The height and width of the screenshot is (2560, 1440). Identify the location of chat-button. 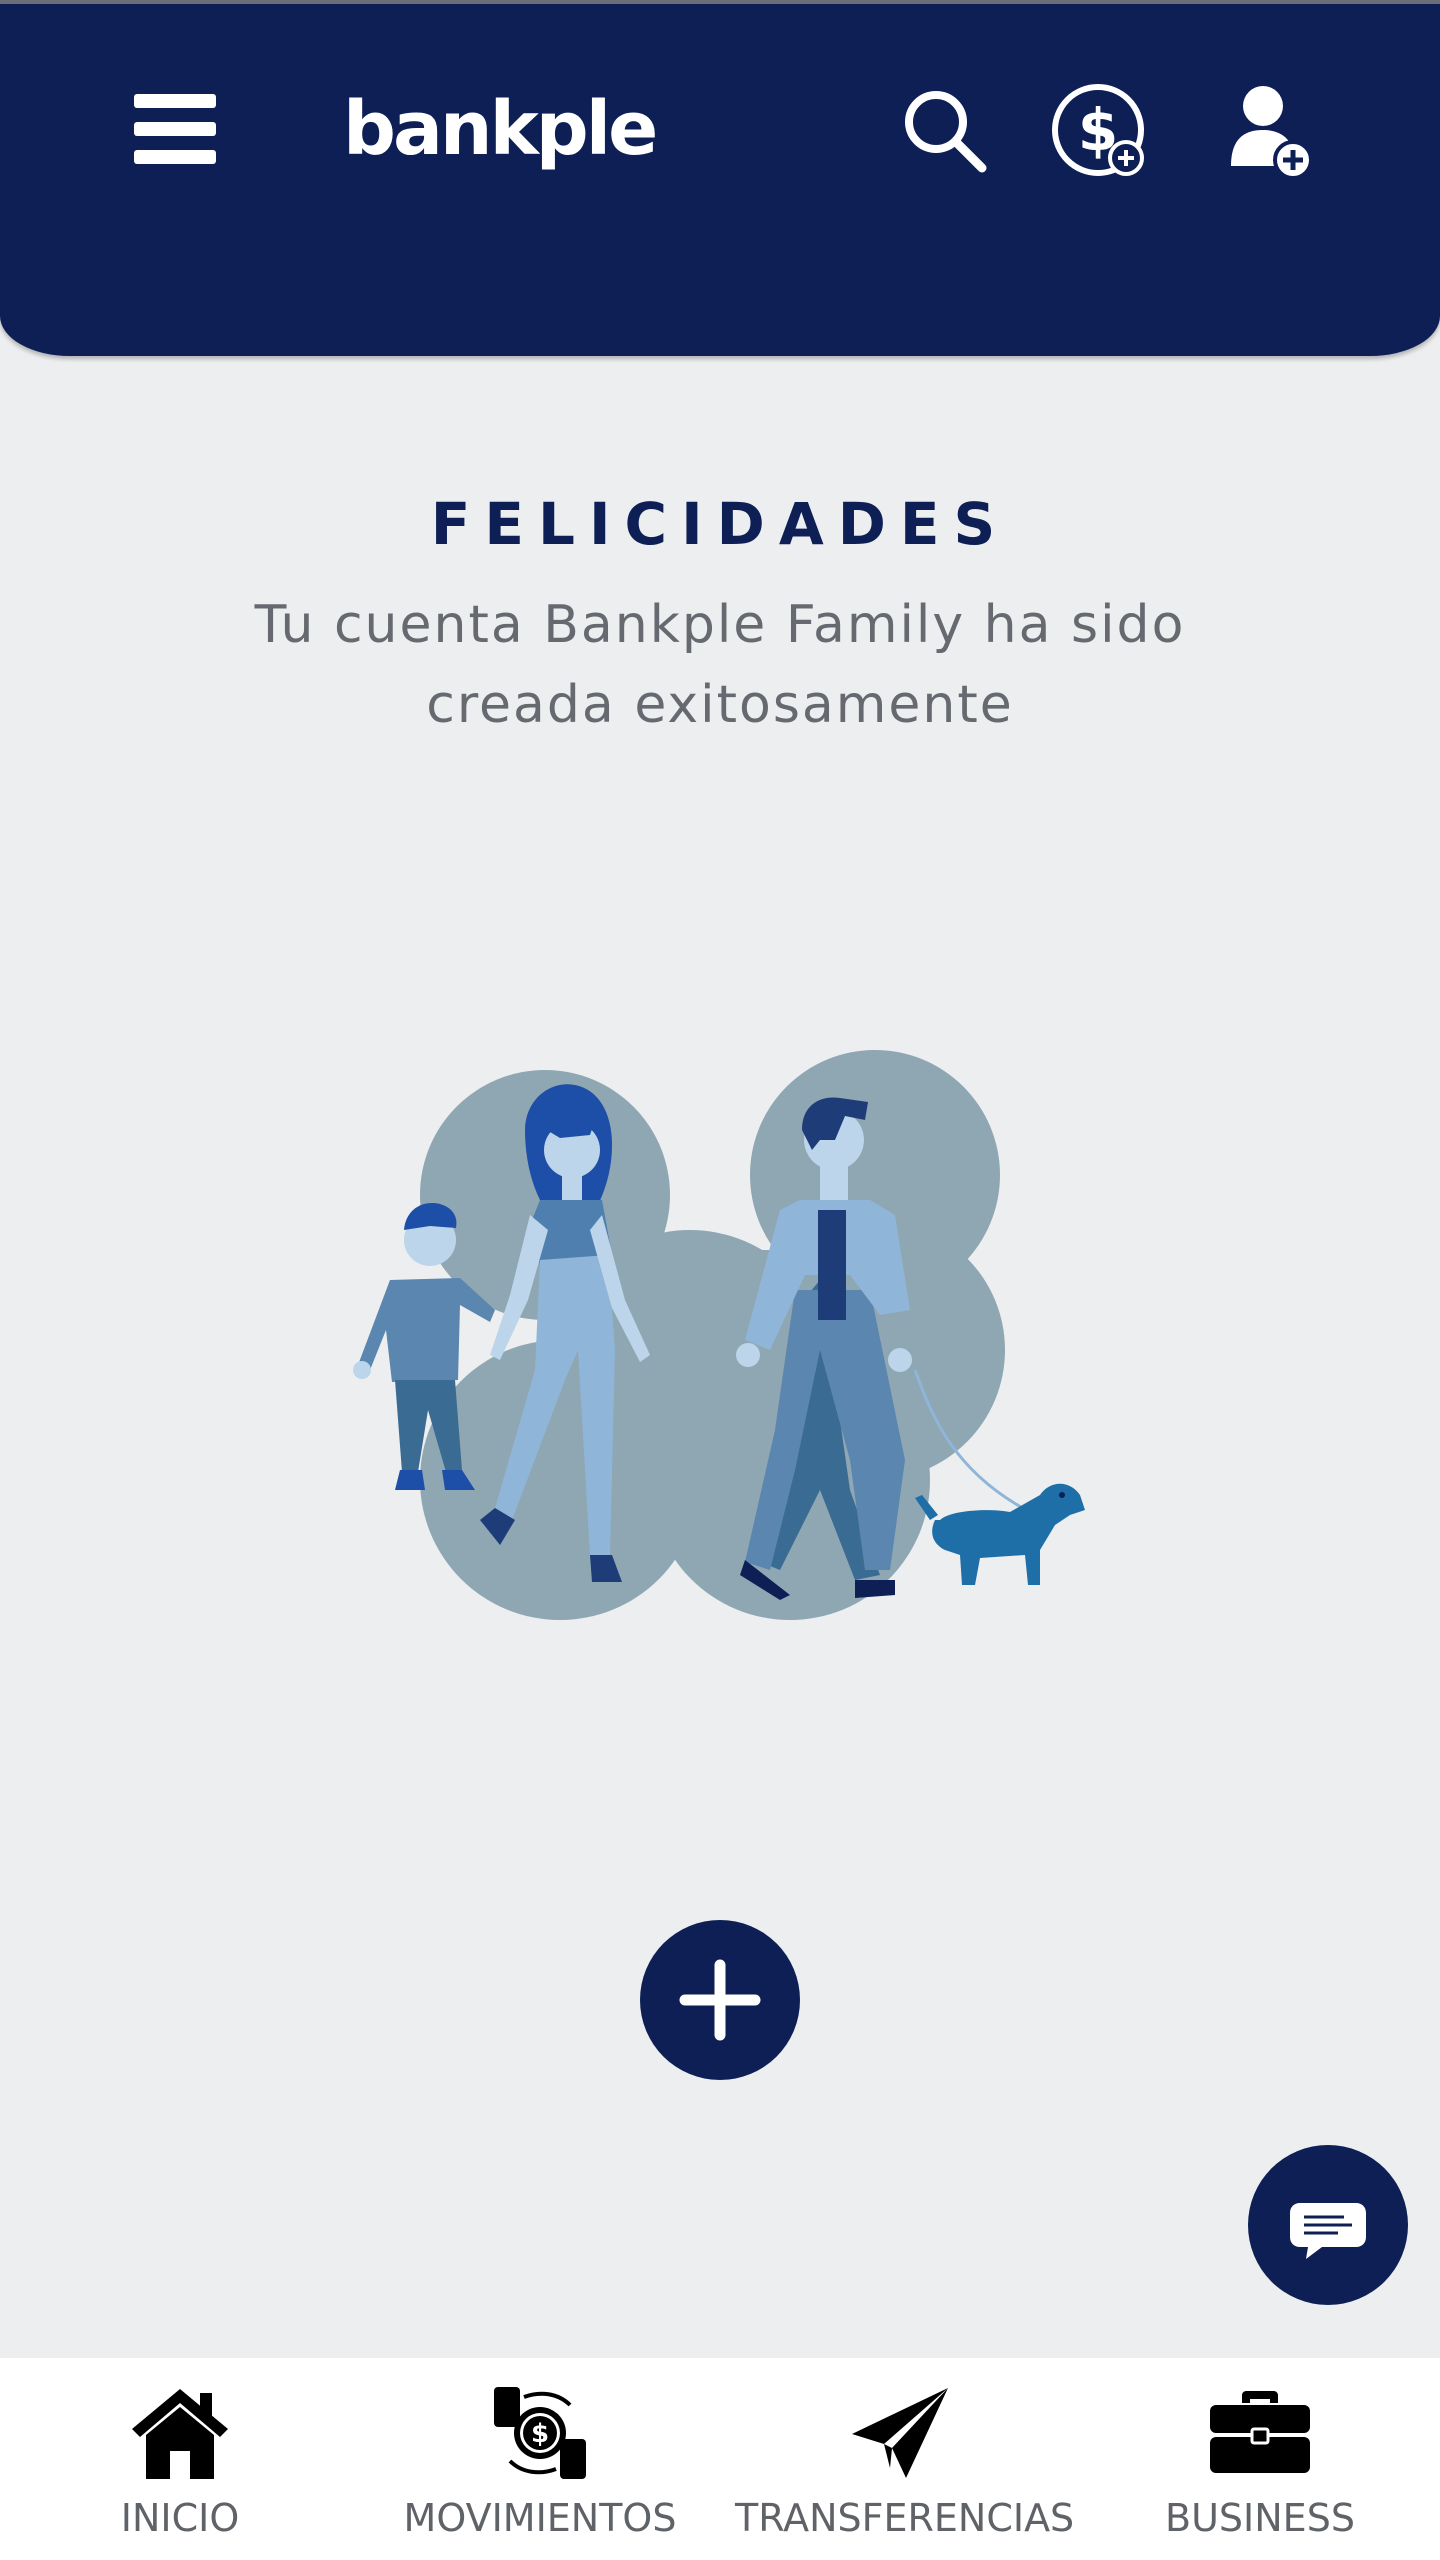
(1328, 2225).